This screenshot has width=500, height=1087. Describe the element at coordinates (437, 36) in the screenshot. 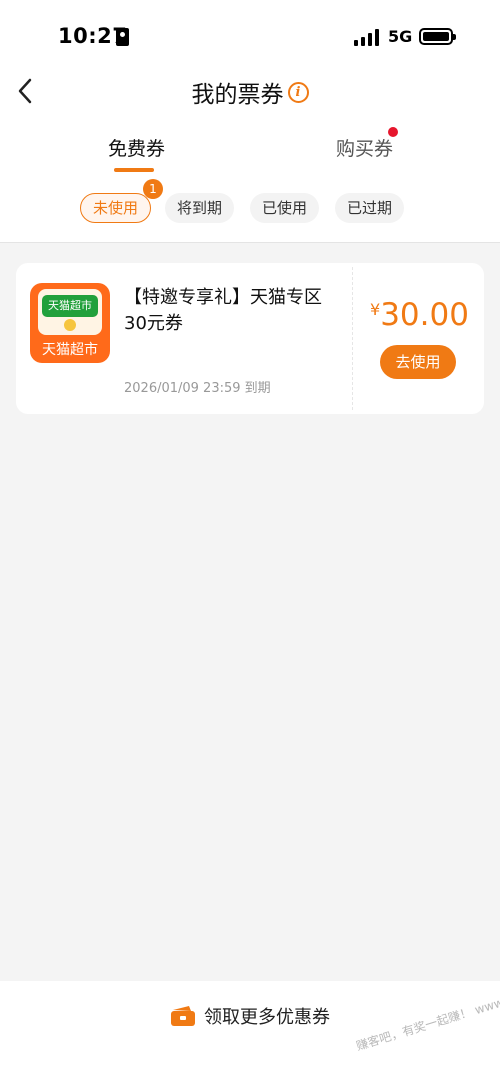

I see `battery-icon` at that location.